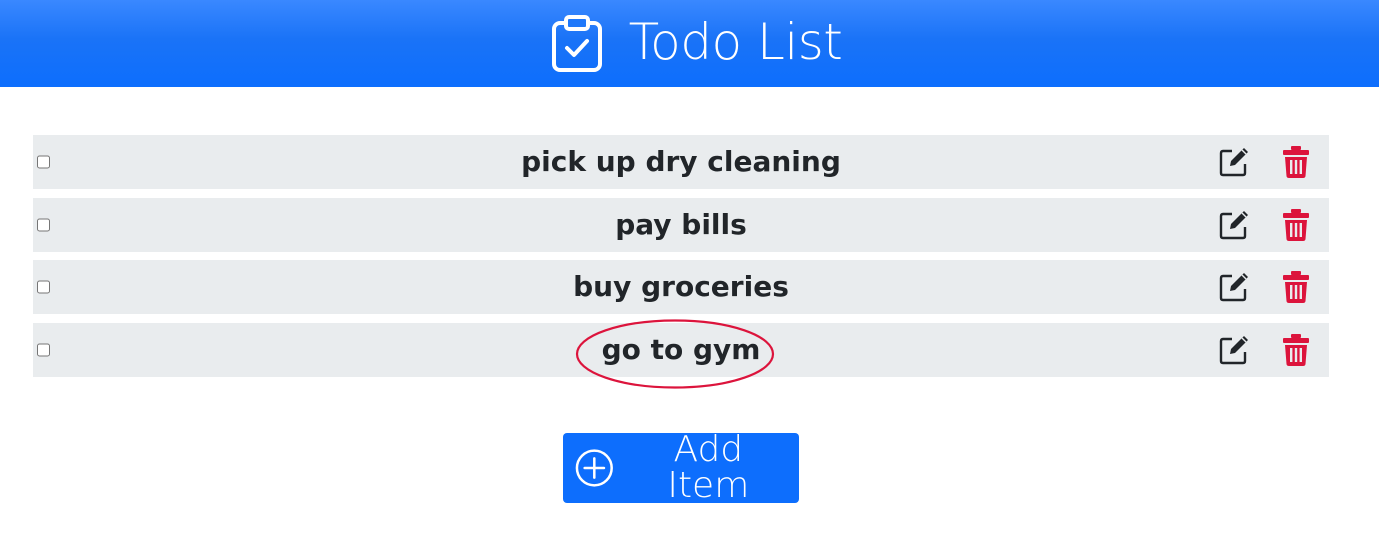  I want to click on add-item-label: Add Item, so click(708, 467).